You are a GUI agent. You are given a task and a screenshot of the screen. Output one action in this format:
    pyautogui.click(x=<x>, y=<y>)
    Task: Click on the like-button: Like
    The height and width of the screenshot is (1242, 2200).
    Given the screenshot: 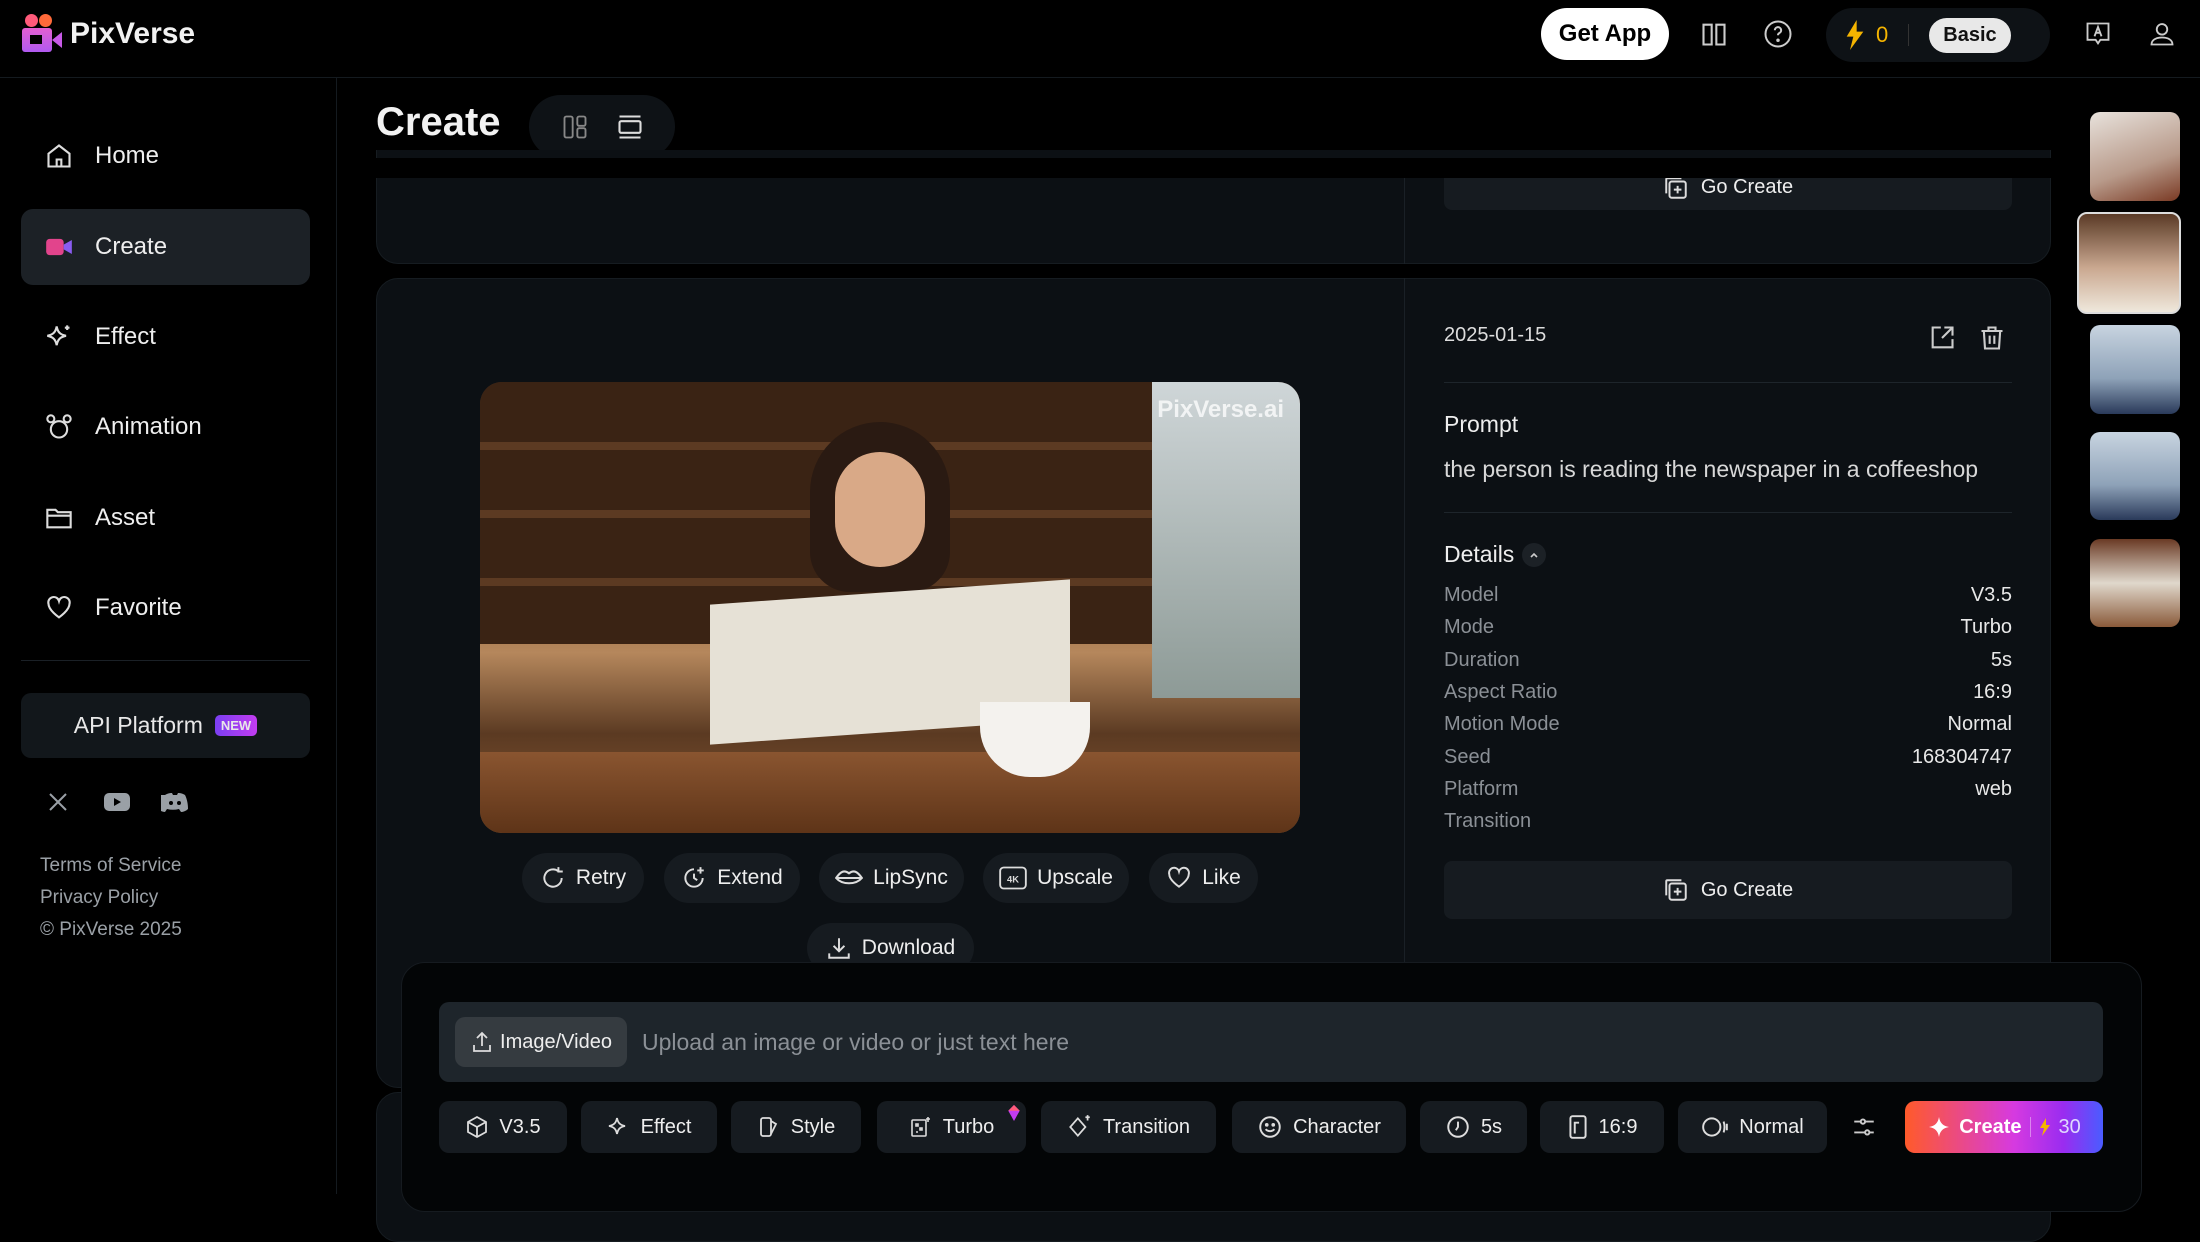 What is the action you would take?
    pyautogui.click(x=1203, y=878)
    